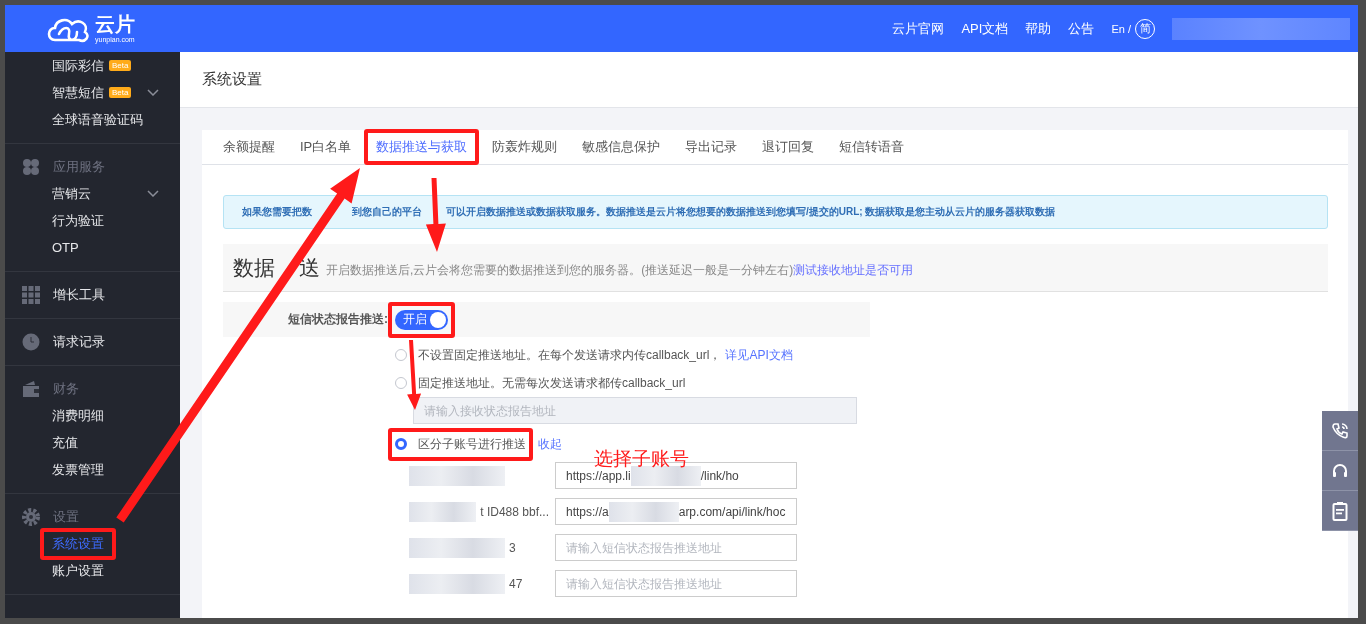  What do you see at coordinates (472, 444) in the screenshot?
I see `option-label: 区分子账号进行推送` at bounding box center [472, 444].